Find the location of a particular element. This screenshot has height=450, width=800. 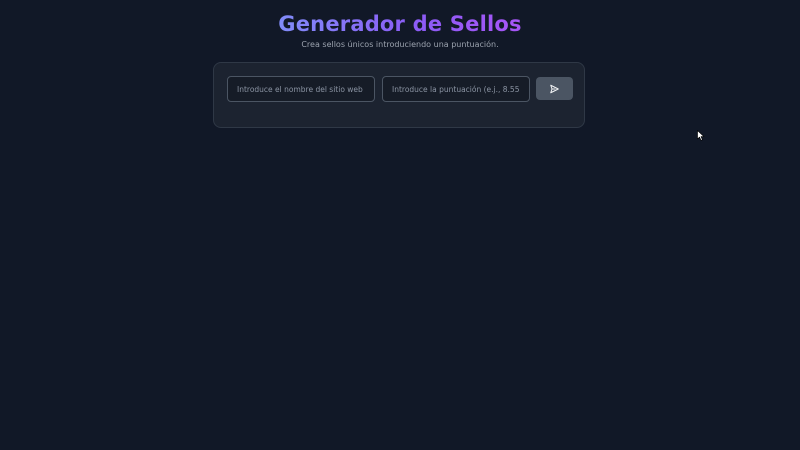

submit-button is located at coordinates (554, 88).